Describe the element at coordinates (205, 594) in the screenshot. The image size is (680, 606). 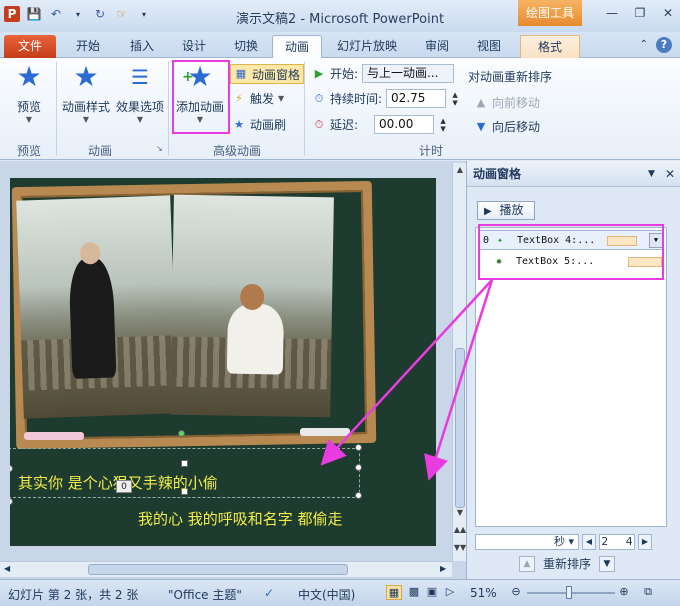
I see `theme-name: "Office 主题"` at that location.